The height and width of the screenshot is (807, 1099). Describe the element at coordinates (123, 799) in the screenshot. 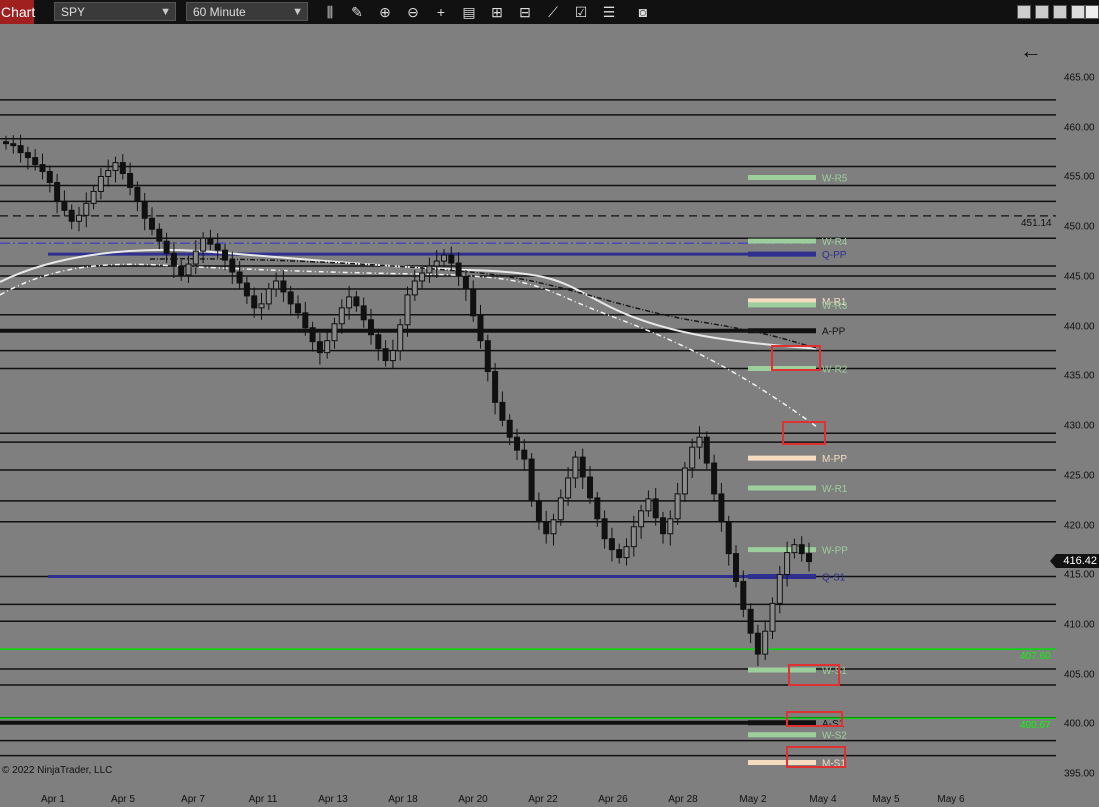

I see `date-tick: Apr 5` at that location.